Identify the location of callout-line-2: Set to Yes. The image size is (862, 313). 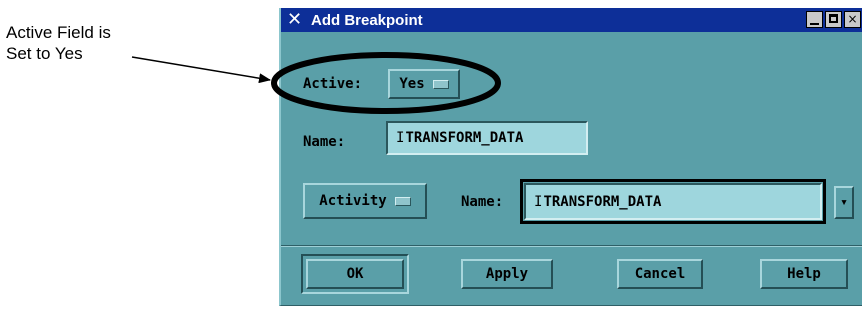
(44, 53).